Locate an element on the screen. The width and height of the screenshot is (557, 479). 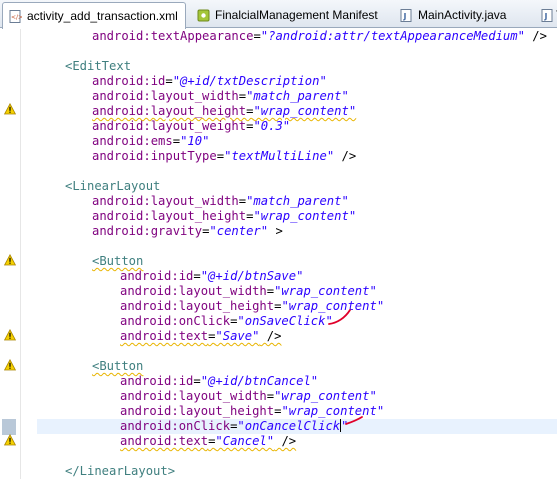
tab-mainactivity-java: J MainActivity.java is located at coordinates (466, 15).